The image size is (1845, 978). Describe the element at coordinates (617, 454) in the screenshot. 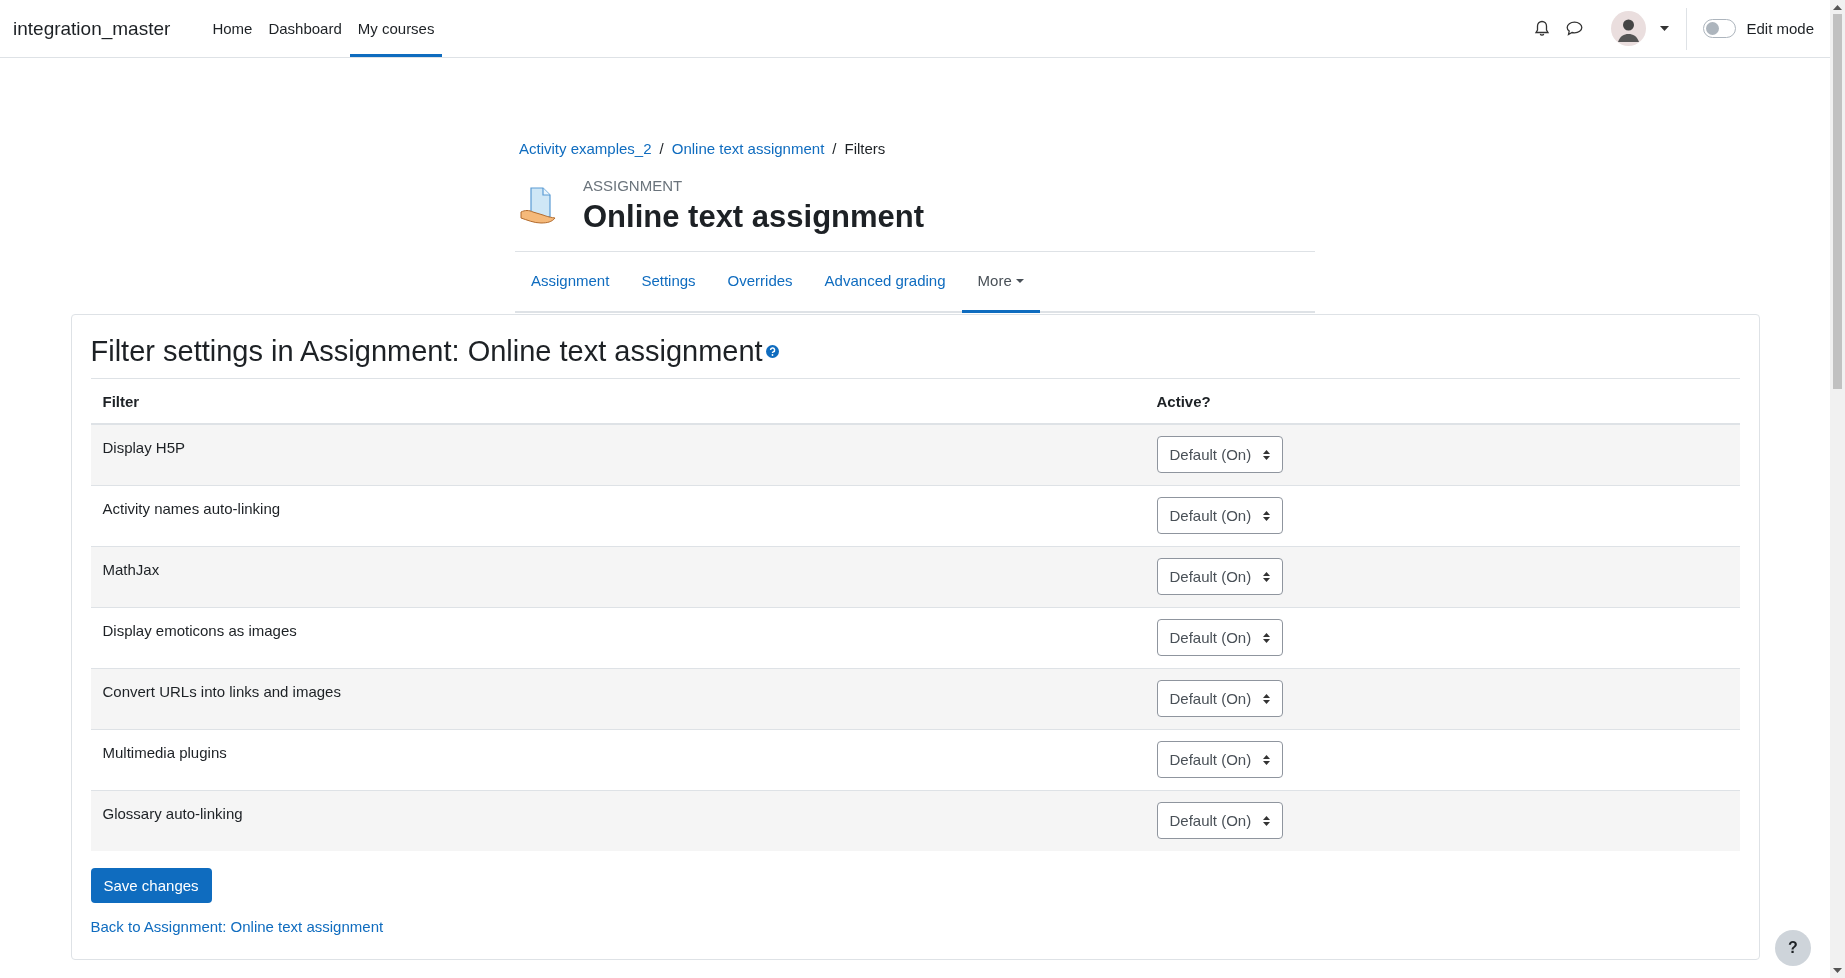

I see `filter-name-cell: Display H5P` at that location.